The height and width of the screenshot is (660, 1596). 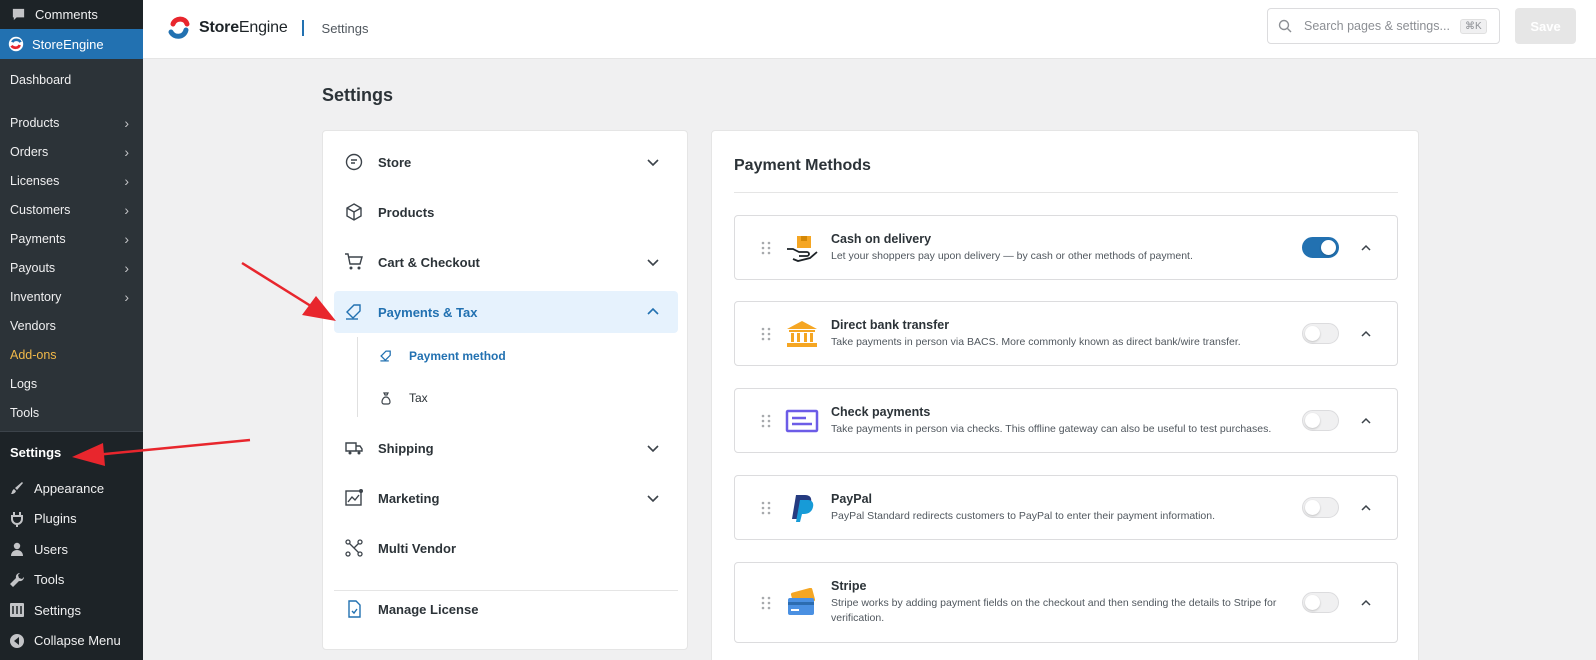 I want to click on store-icon, so click(x=354, y=162).